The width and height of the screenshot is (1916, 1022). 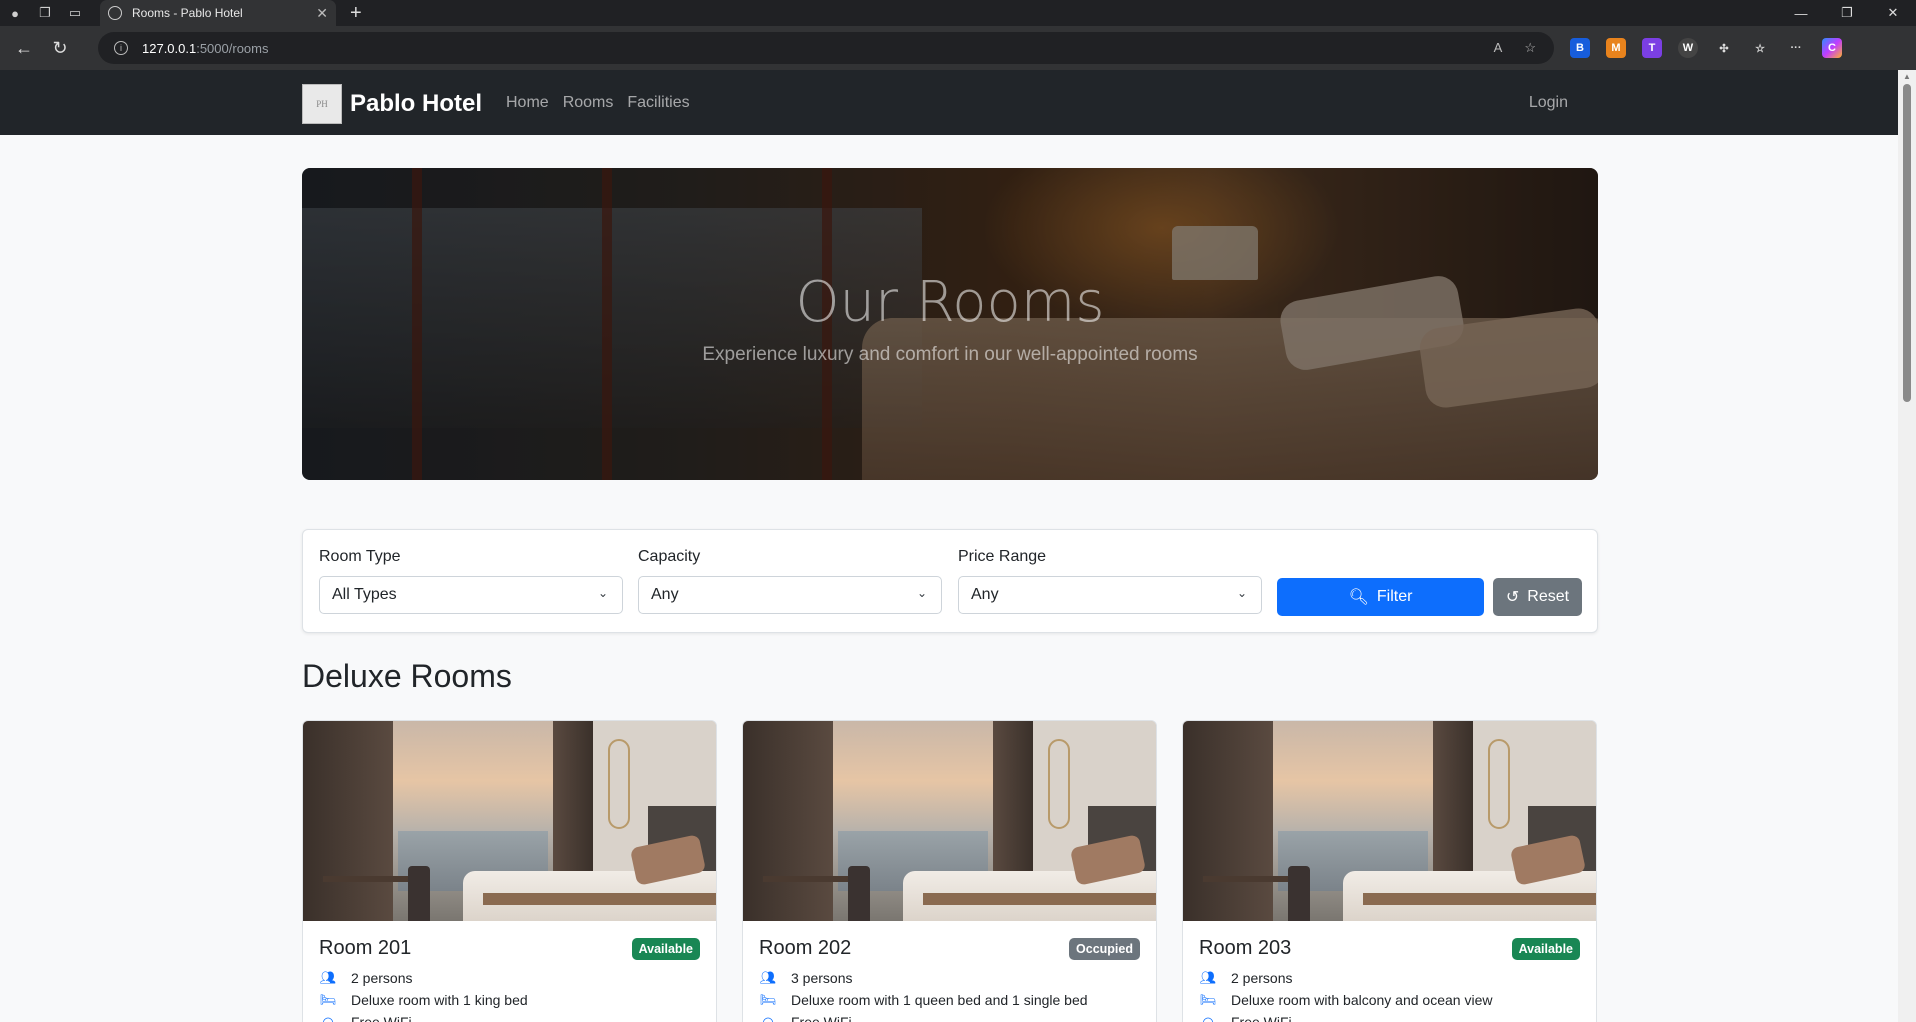 I want to click on extension-bitwarden-icon: B, so click(x=1580, y=48).